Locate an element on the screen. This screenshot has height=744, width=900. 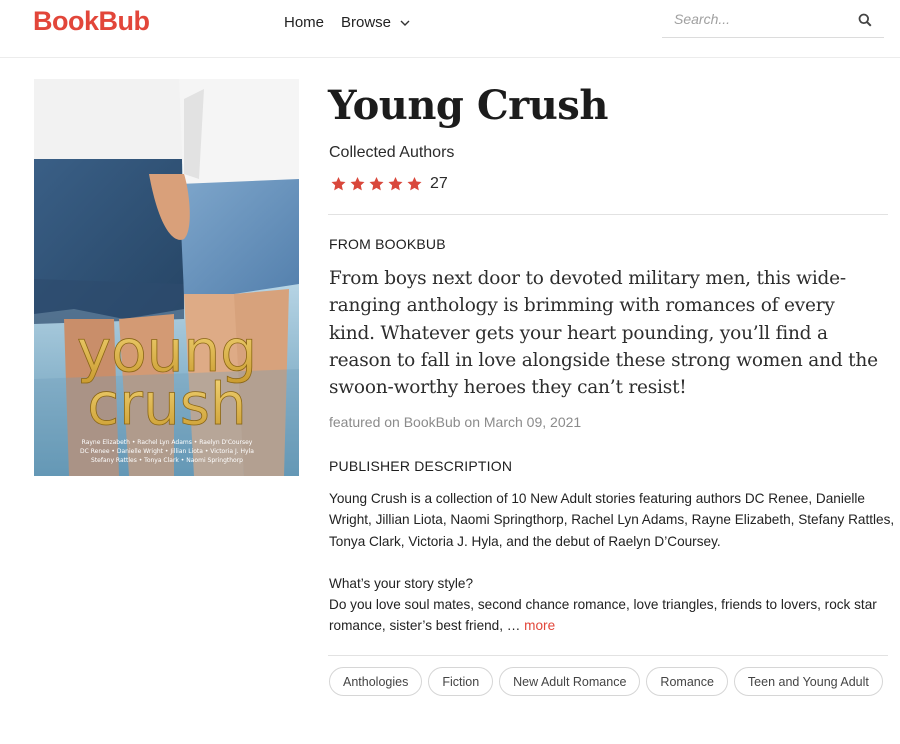
publisher-description-heading: PUBLISHER DESCRIPTION is located at coordinates (421, 466).